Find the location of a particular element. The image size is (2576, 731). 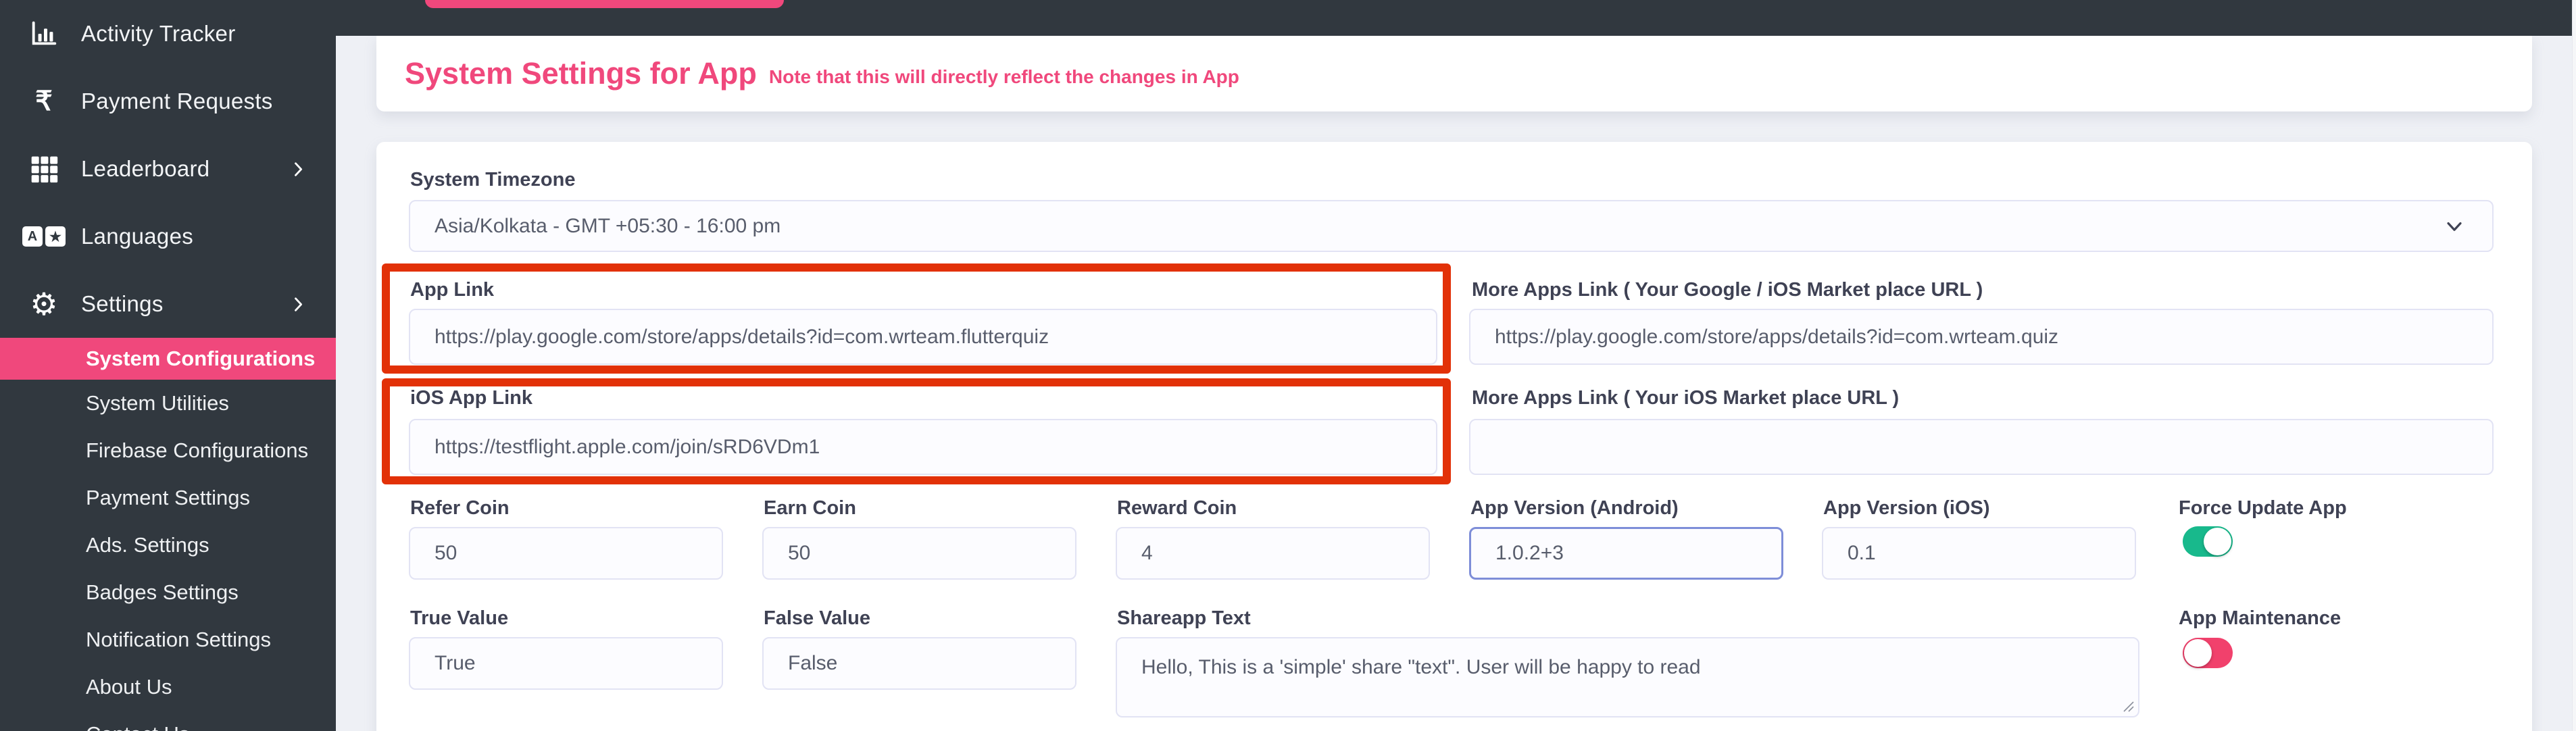

refer-coin-input-wrap is located at coordinates (566, 553).